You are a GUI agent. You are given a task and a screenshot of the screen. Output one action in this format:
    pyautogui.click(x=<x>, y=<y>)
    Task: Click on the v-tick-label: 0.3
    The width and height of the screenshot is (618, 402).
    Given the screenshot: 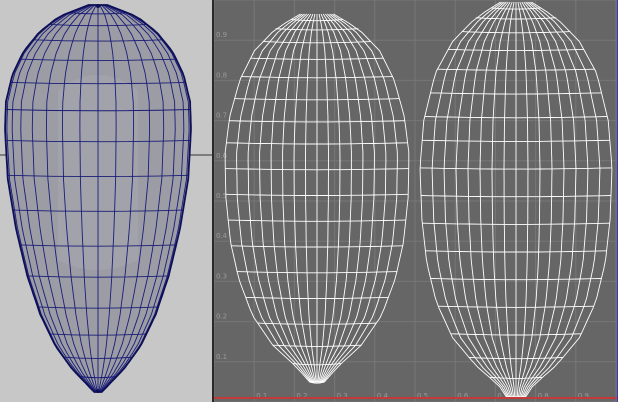 What is the action you would take?
    pyautogui.click(x=221, y=276)
    